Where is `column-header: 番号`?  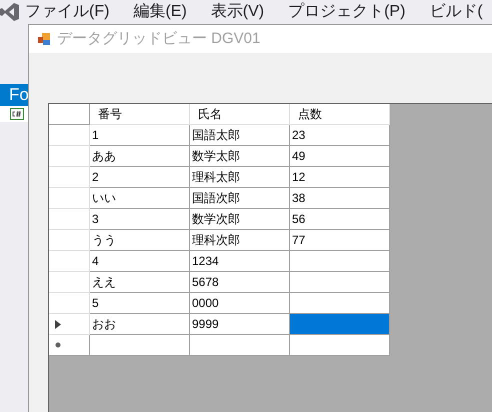
column-header: 番号 is located at coordinates (140, 114).